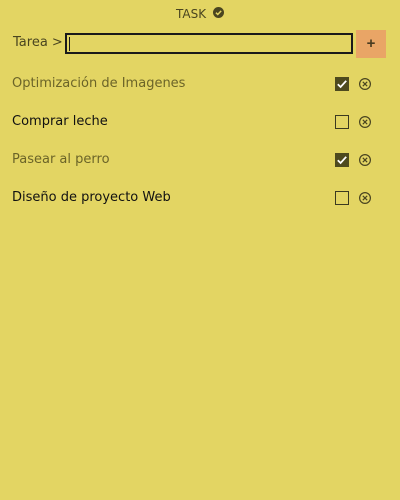 The width and height of the screenshot is (400, 500). What do you see at coordinates (61, 159) in the screenshot?
I see `task-label: Pasear al perro` at bounding box center [61, 159].